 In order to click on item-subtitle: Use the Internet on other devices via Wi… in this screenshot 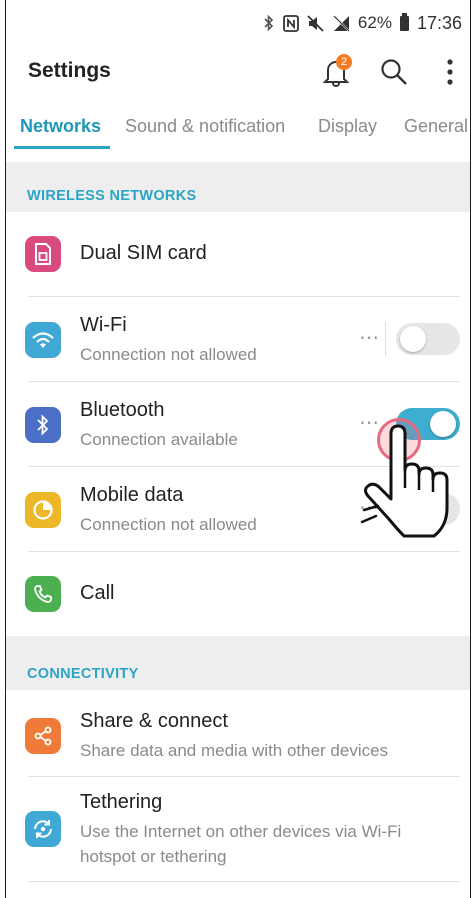, I will do `click(241, 831)`.